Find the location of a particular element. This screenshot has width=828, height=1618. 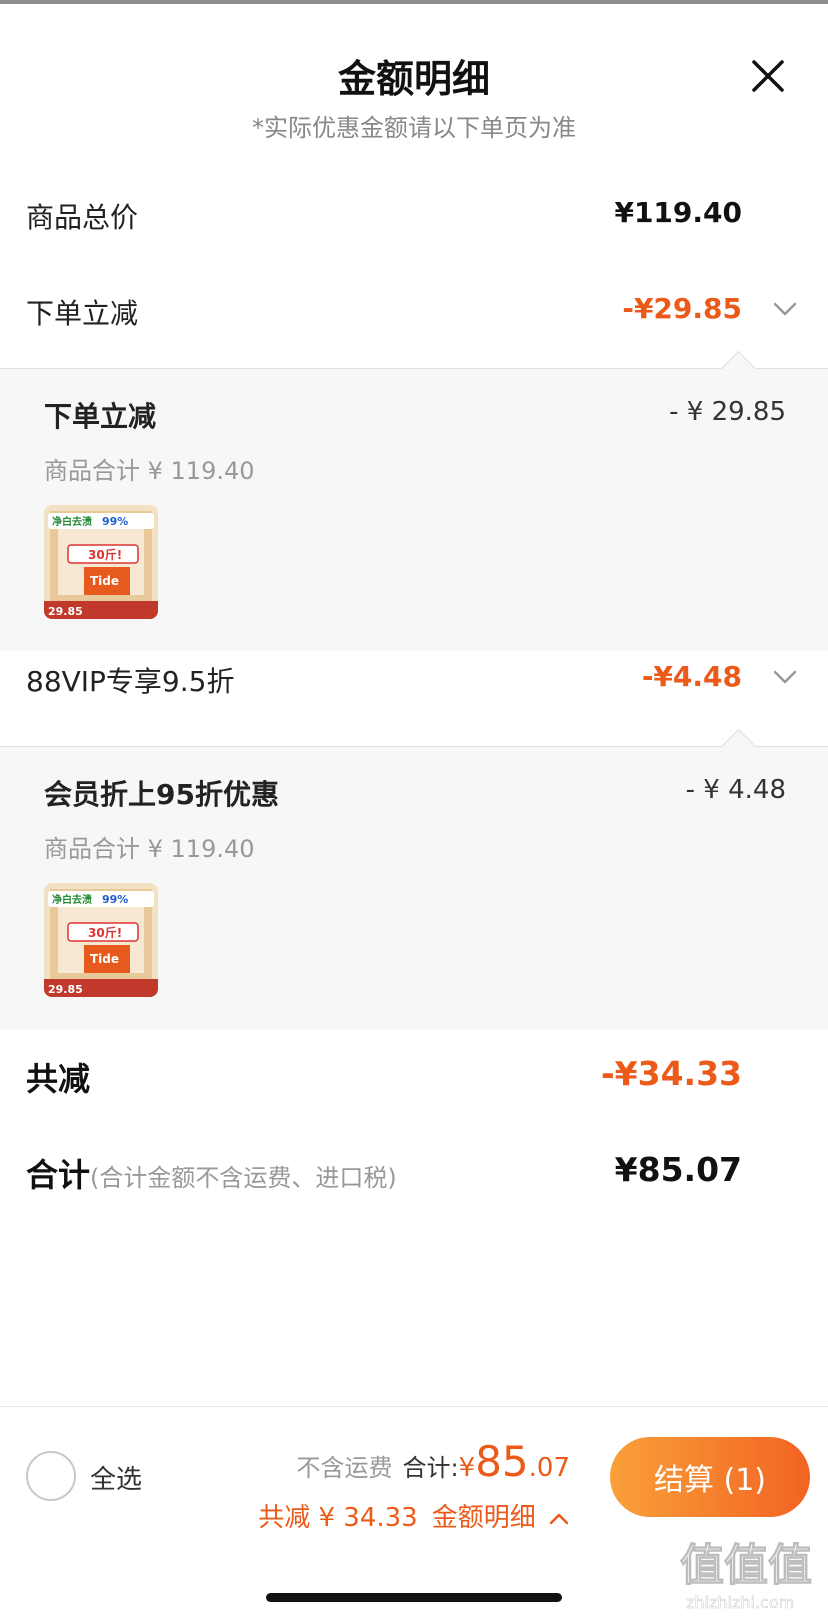

discount-row-instant: 下单立减 -¥29.85 is located at coordinates (414, 317).